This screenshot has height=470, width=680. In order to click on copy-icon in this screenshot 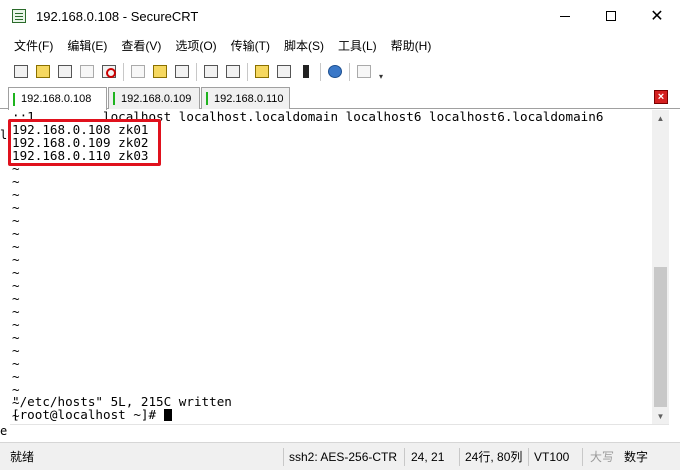, I will do `click(138, 71)`.